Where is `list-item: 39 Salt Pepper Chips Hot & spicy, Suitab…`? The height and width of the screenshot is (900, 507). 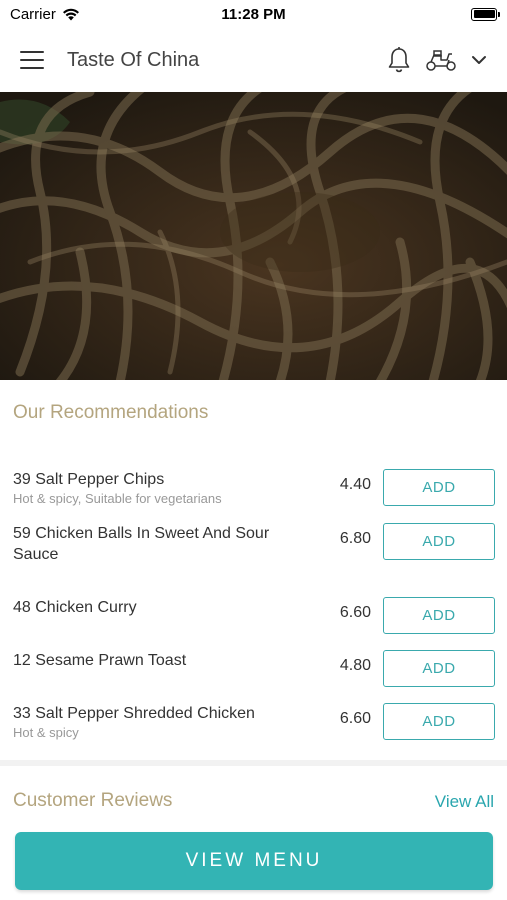
list-item: 39 Salt Pepper Chips Hot & spicy, Suitab… is located at coordinates (254, 489).